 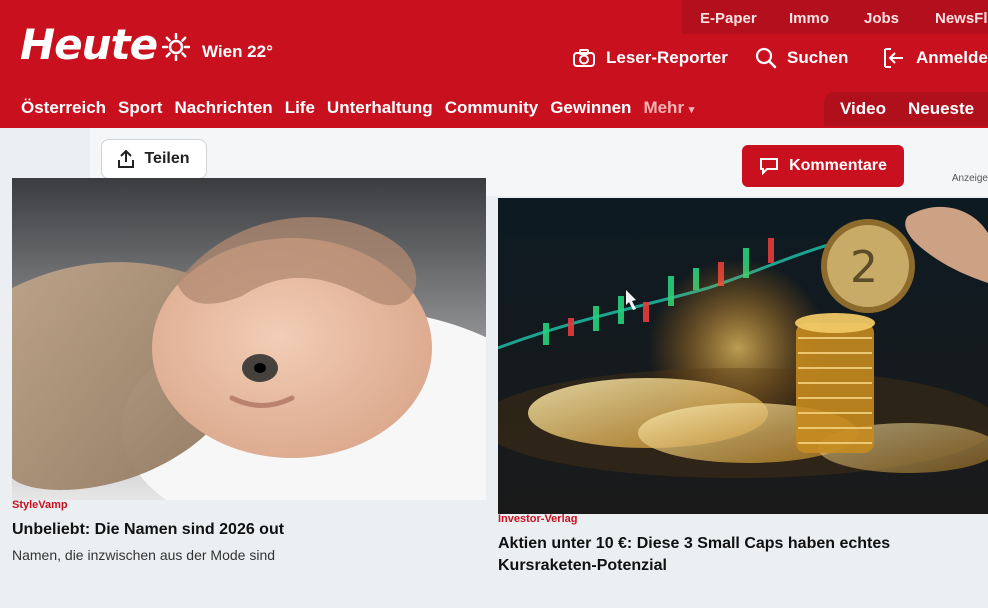 I want to click on leser-reporter-link: Leser-Reporter, so click(x=650, y=58).